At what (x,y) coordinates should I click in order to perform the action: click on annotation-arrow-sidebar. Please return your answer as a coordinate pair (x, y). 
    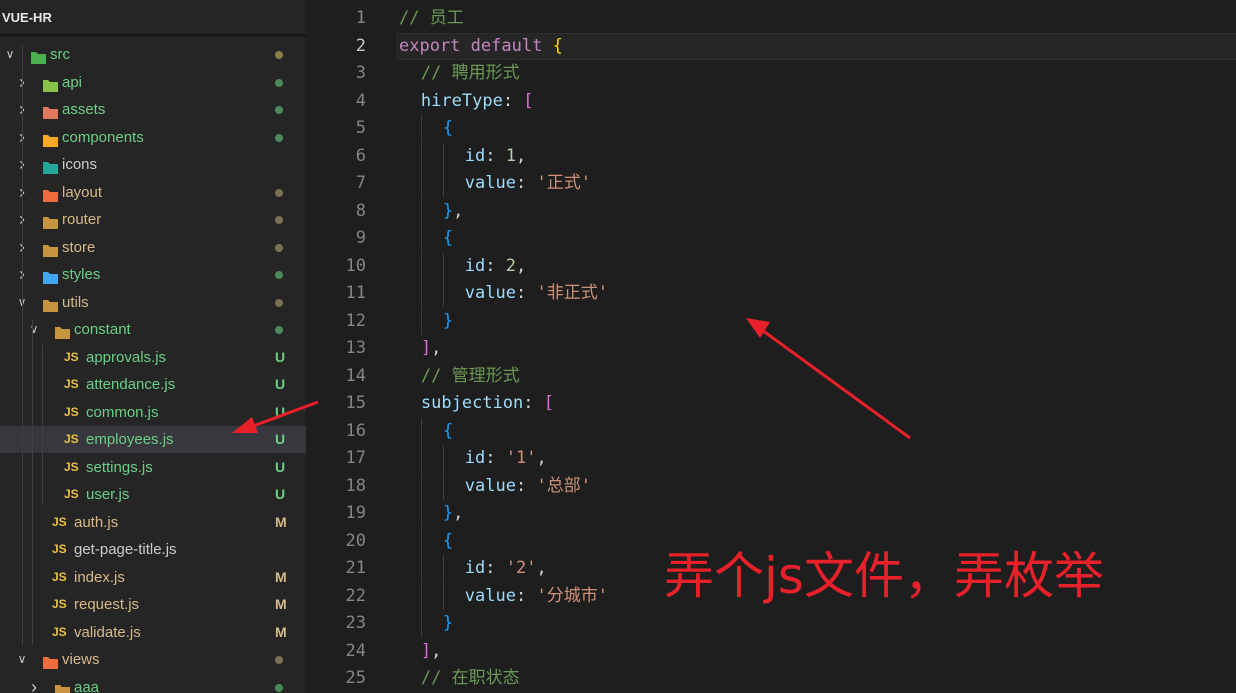
    Looking at the image, I should click on (283, 415).